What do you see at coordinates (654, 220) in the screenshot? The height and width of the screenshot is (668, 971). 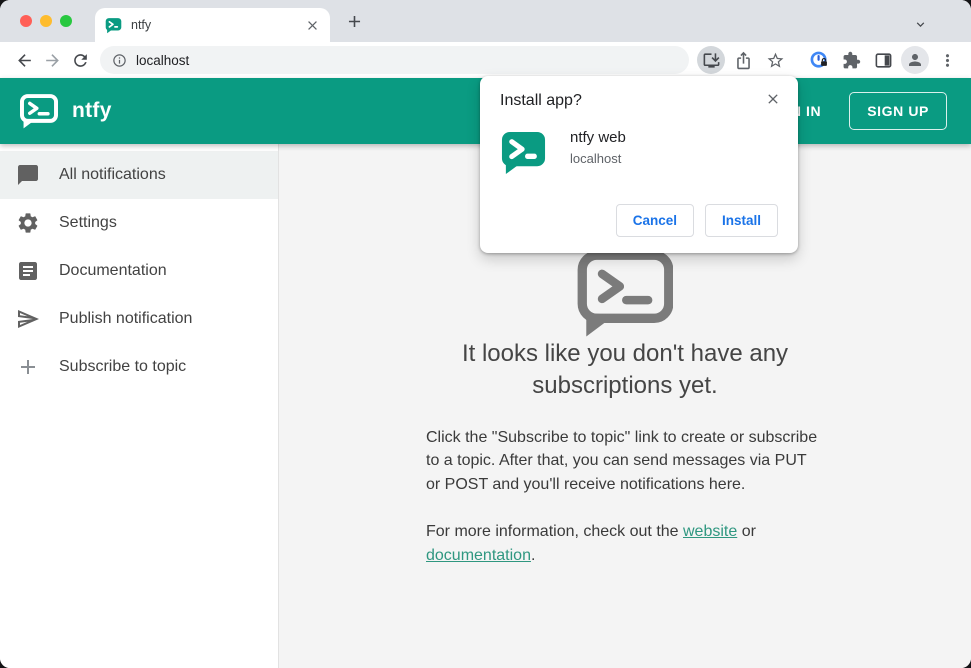 I see `cancel-button: Cancel` at bounding box center [654, 220].